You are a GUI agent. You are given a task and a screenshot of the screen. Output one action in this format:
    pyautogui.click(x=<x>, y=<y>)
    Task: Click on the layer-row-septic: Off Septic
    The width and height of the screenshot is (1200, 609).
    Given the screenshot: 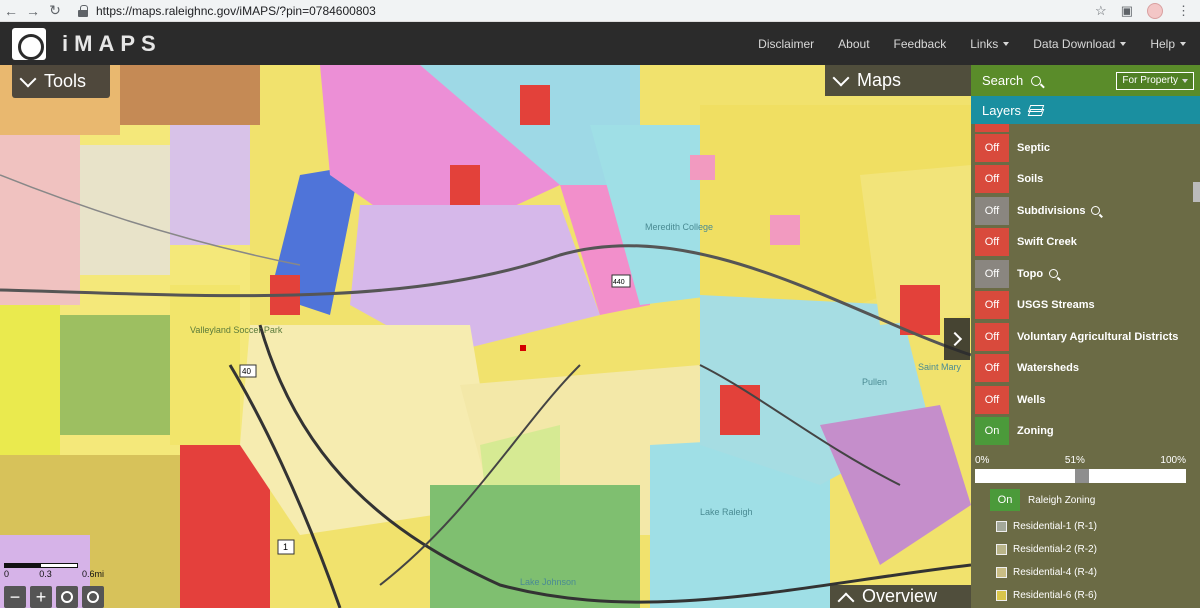 What is the action you would take?
    pyautogui.click(x=1087, y=148)
    